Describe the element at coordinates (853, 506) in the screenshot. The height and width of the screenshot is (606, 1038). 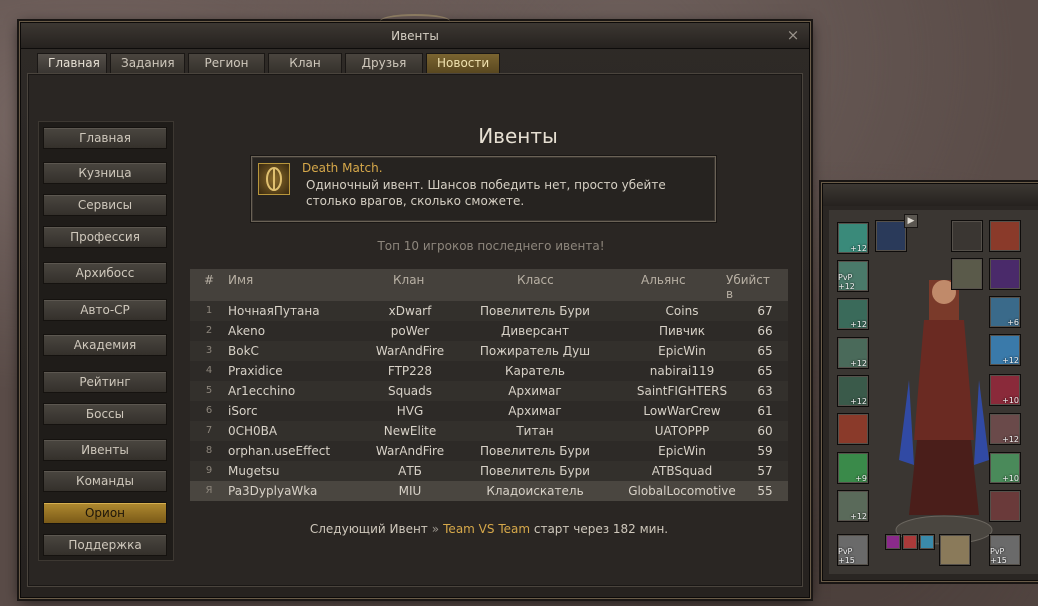
I see `belt-slot: +12` at that location.